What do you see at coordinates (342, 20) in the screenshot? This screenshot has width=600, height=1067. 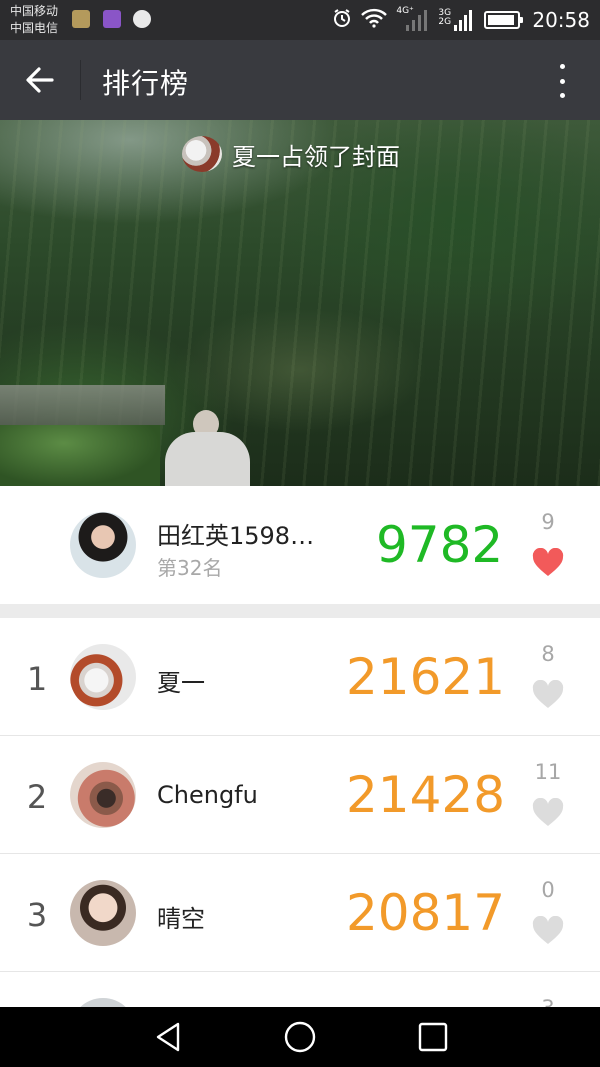 I see `alarm-icon` at bounding box center [342, 20].